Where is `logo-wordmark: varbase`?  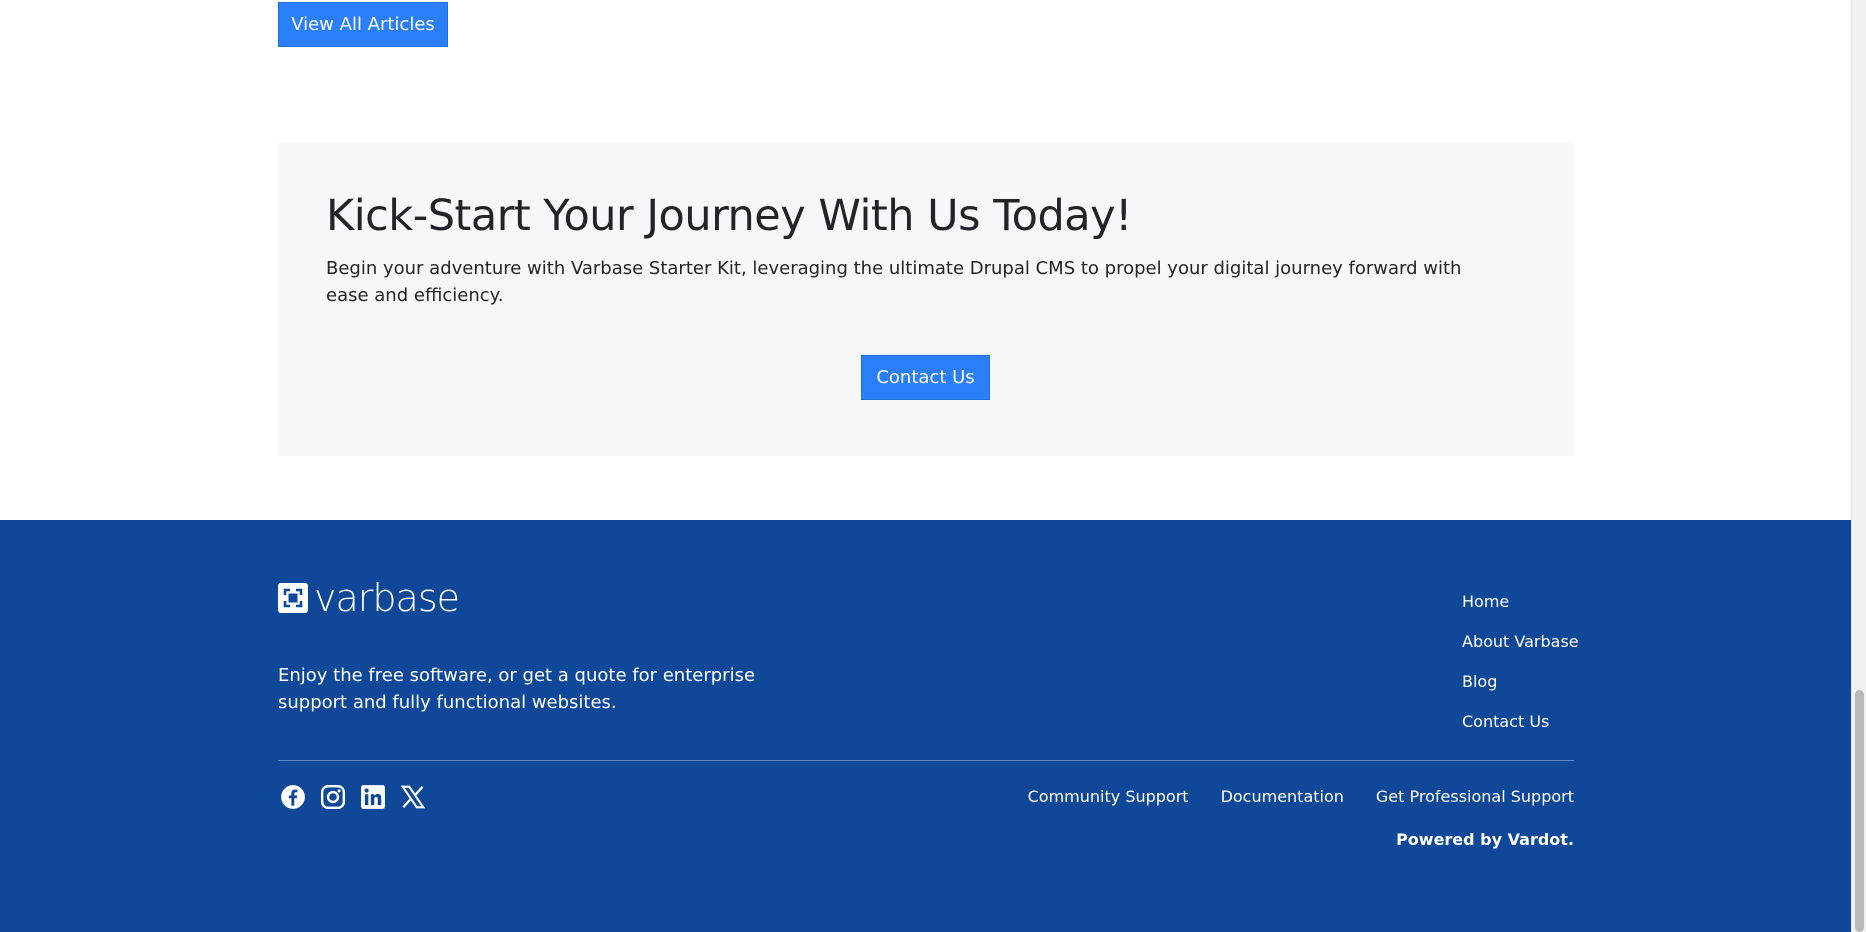
logo-wordmark: varbase is located at coordinates (387, 598).